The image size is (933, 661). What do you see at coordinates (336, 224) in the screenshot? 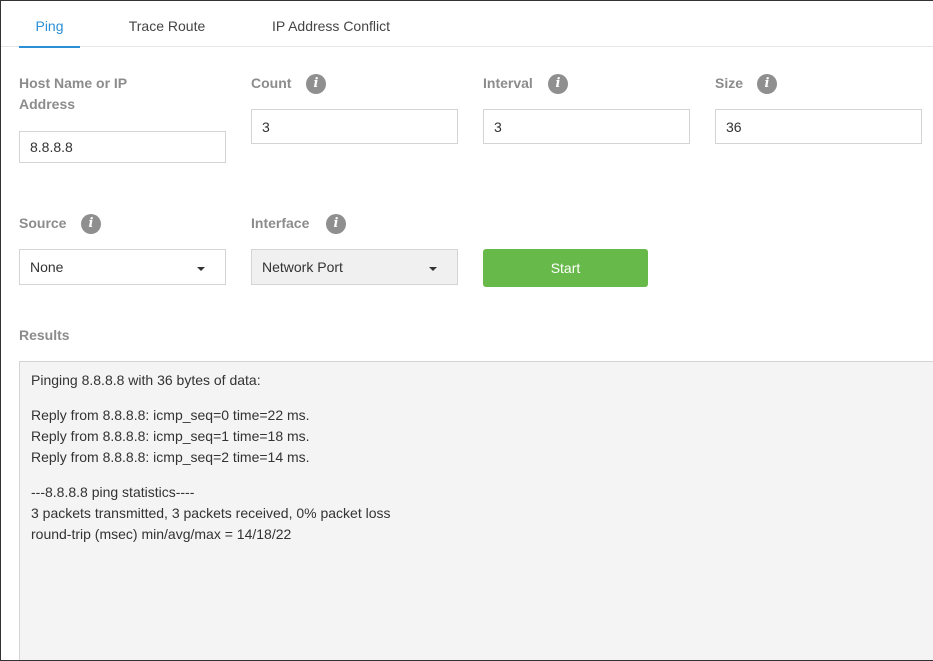
I see `interface-info-icon: i` at bounding box center [336, 224].